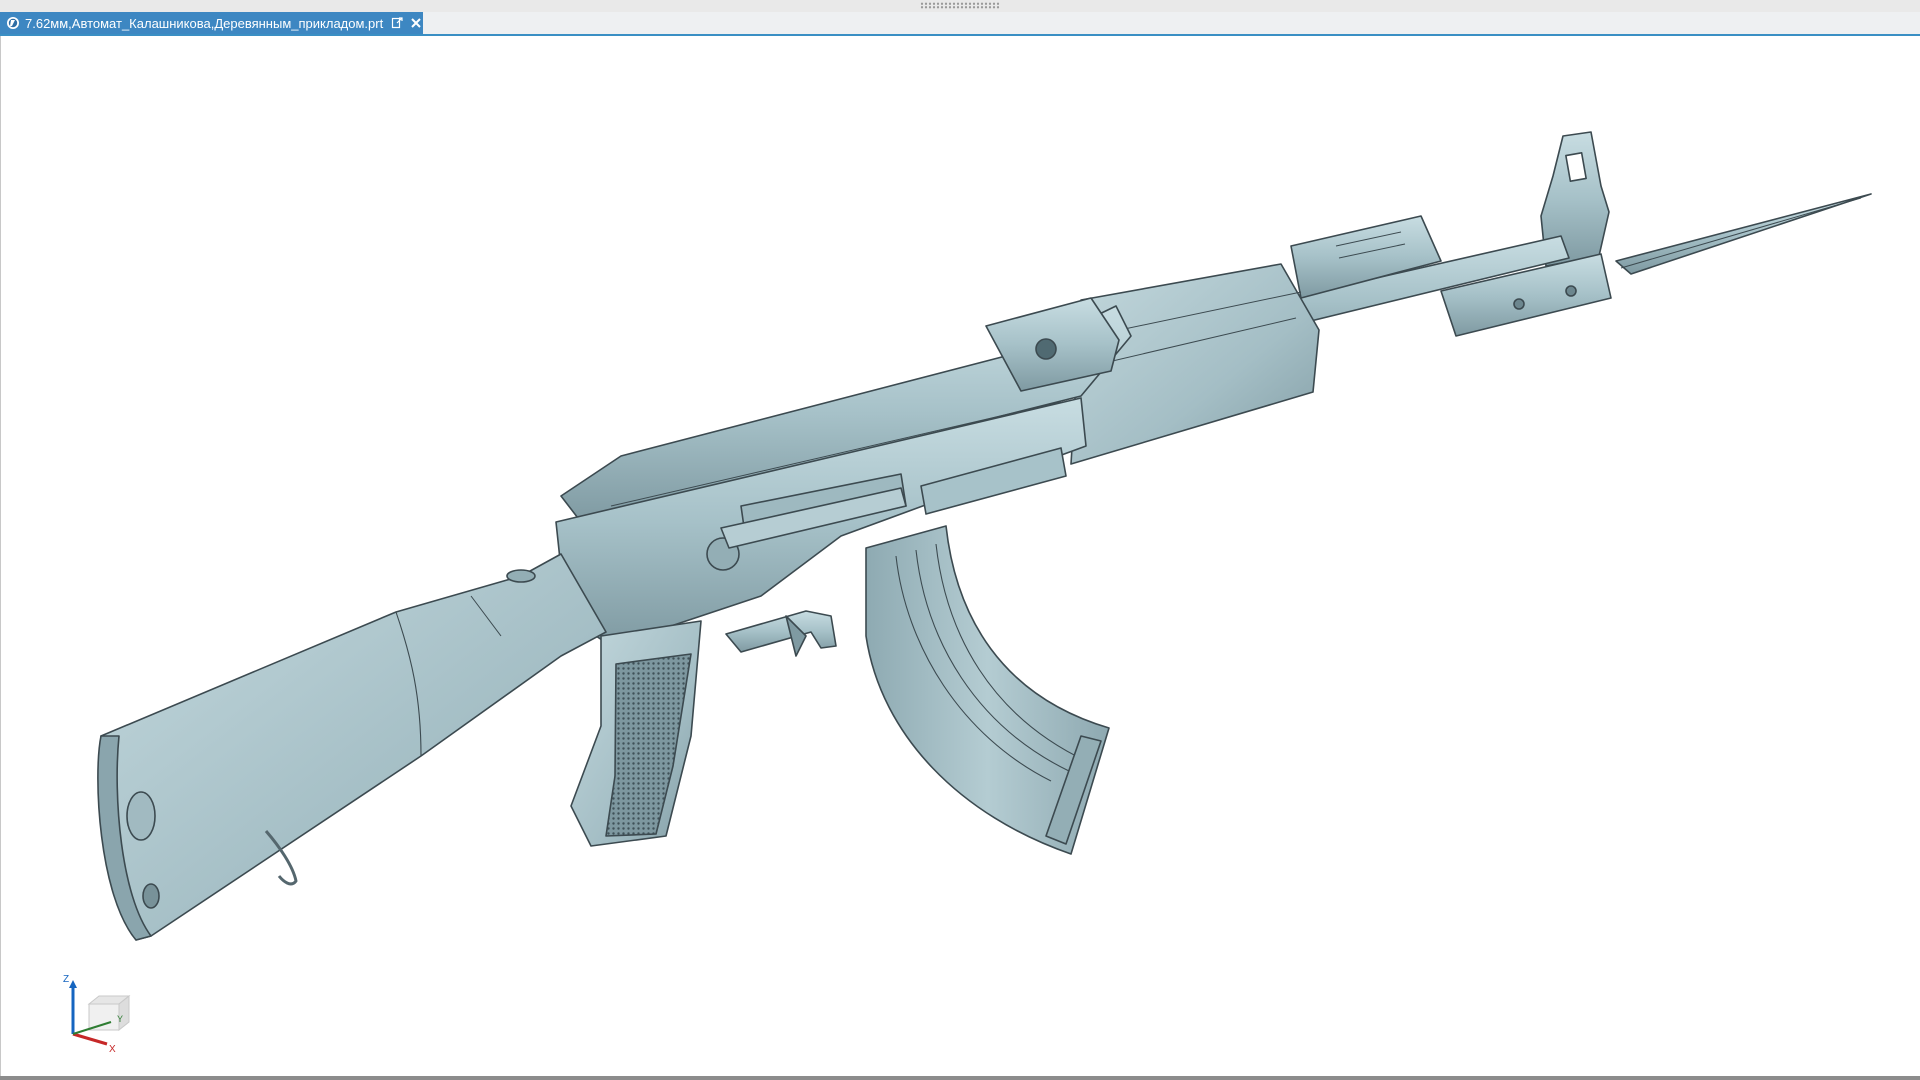 Image resolution: width=1920 pixels, height=1080 pixels. I want to click on trigger-guard, so click(781, 631).